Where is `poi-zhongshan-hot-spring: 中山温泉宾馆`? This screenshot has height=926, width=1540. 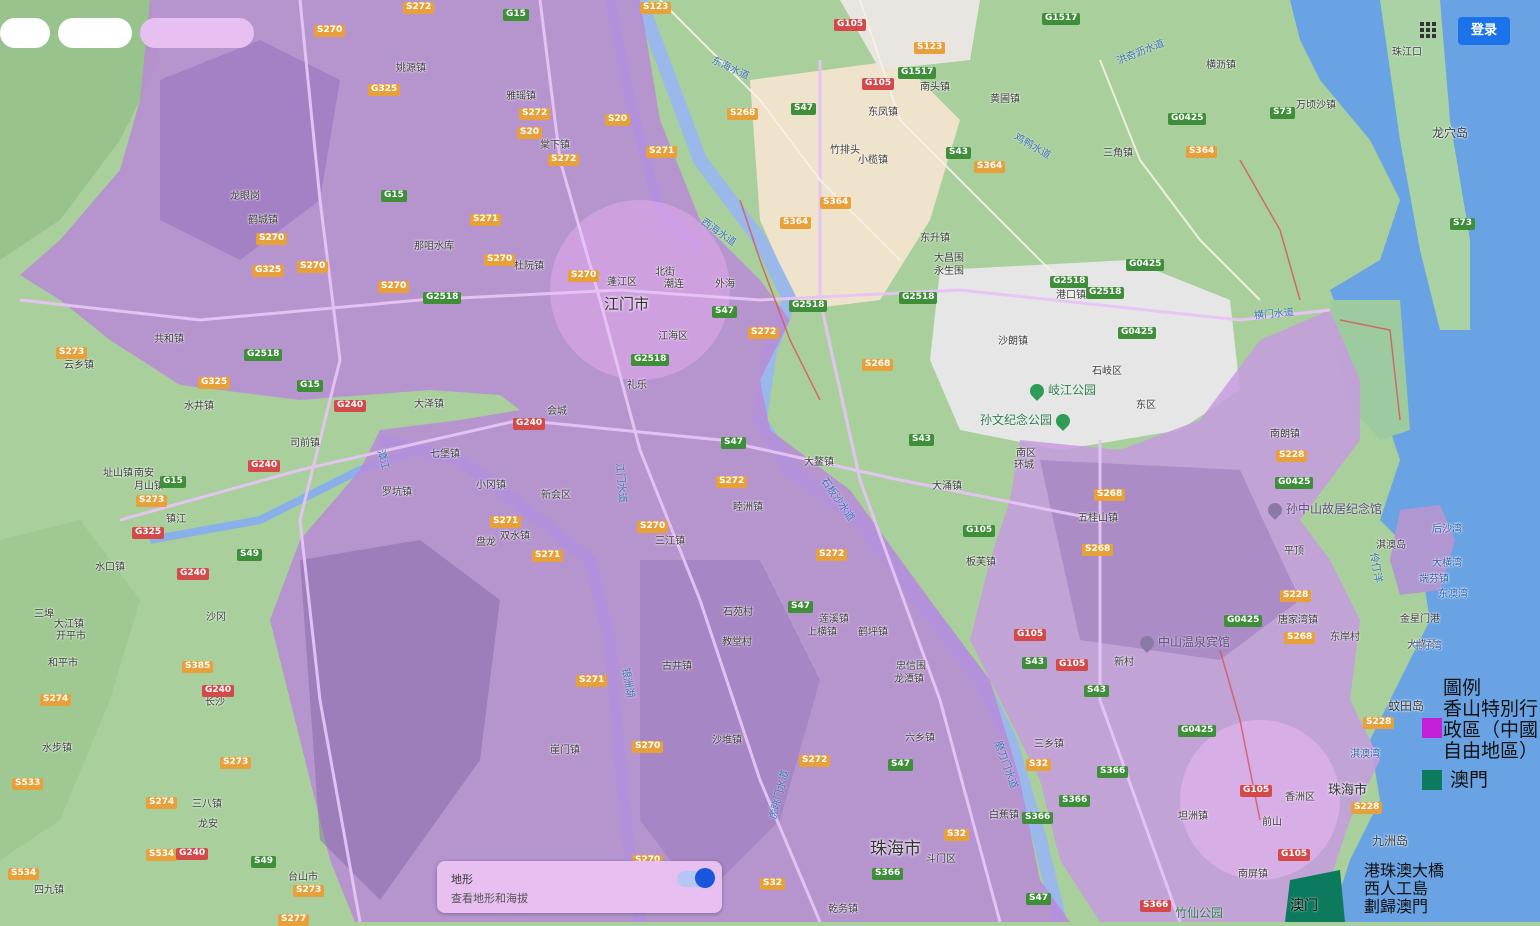
poi-zhongshan-hot-spring: 中山温泉宾馆 is located at coordinates (1183, 642).